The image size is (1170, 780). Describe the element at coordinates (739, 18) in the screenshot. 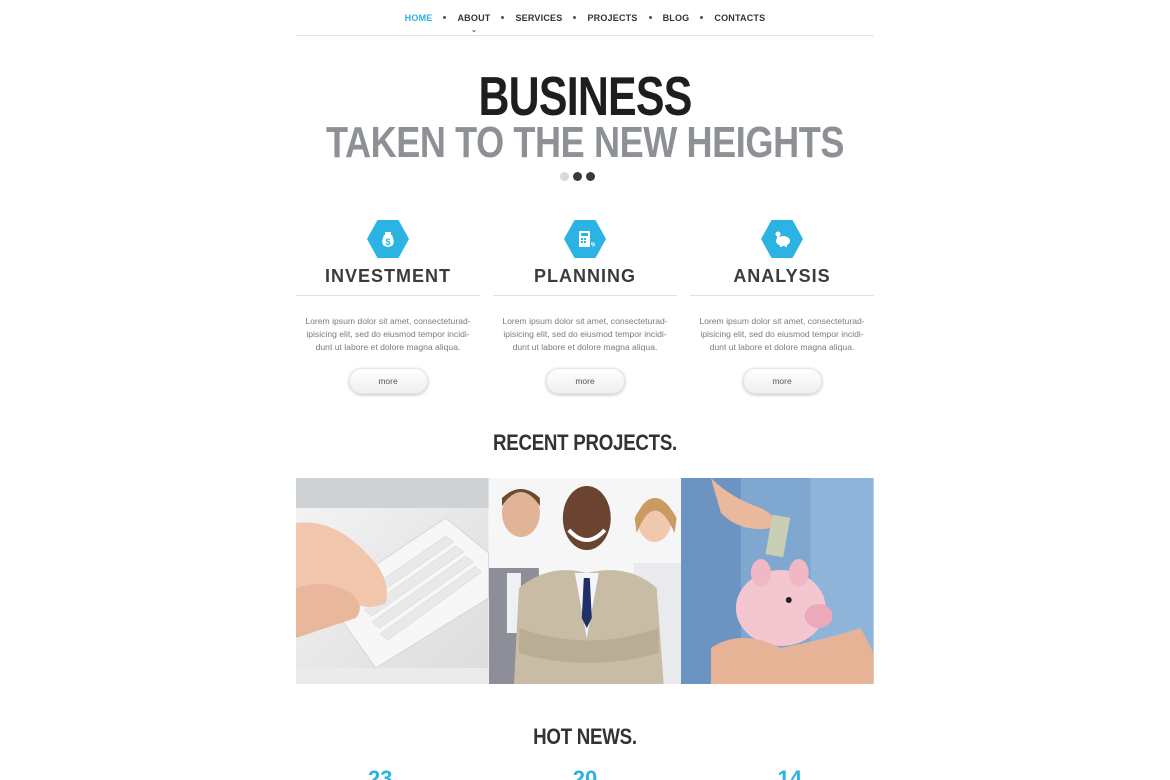

I see `nav-item-contacts: CONTACTS` at that location.